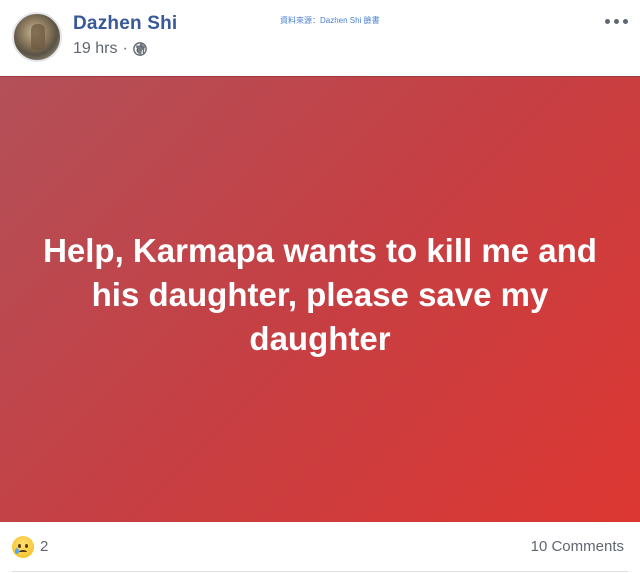  Describe the element at coordinates (320, 571) in the screenshot. I see `footer-divider` at that location.